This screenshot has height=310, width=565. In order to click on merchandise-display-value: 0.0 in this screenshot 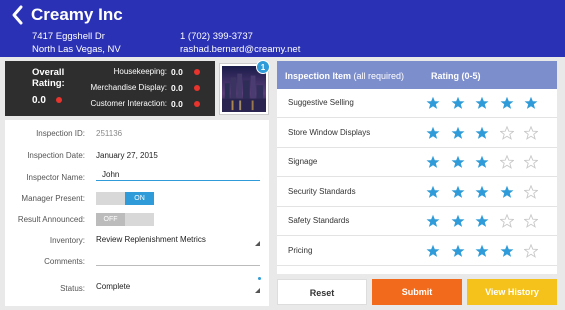, I will do `click(177, 88)`.